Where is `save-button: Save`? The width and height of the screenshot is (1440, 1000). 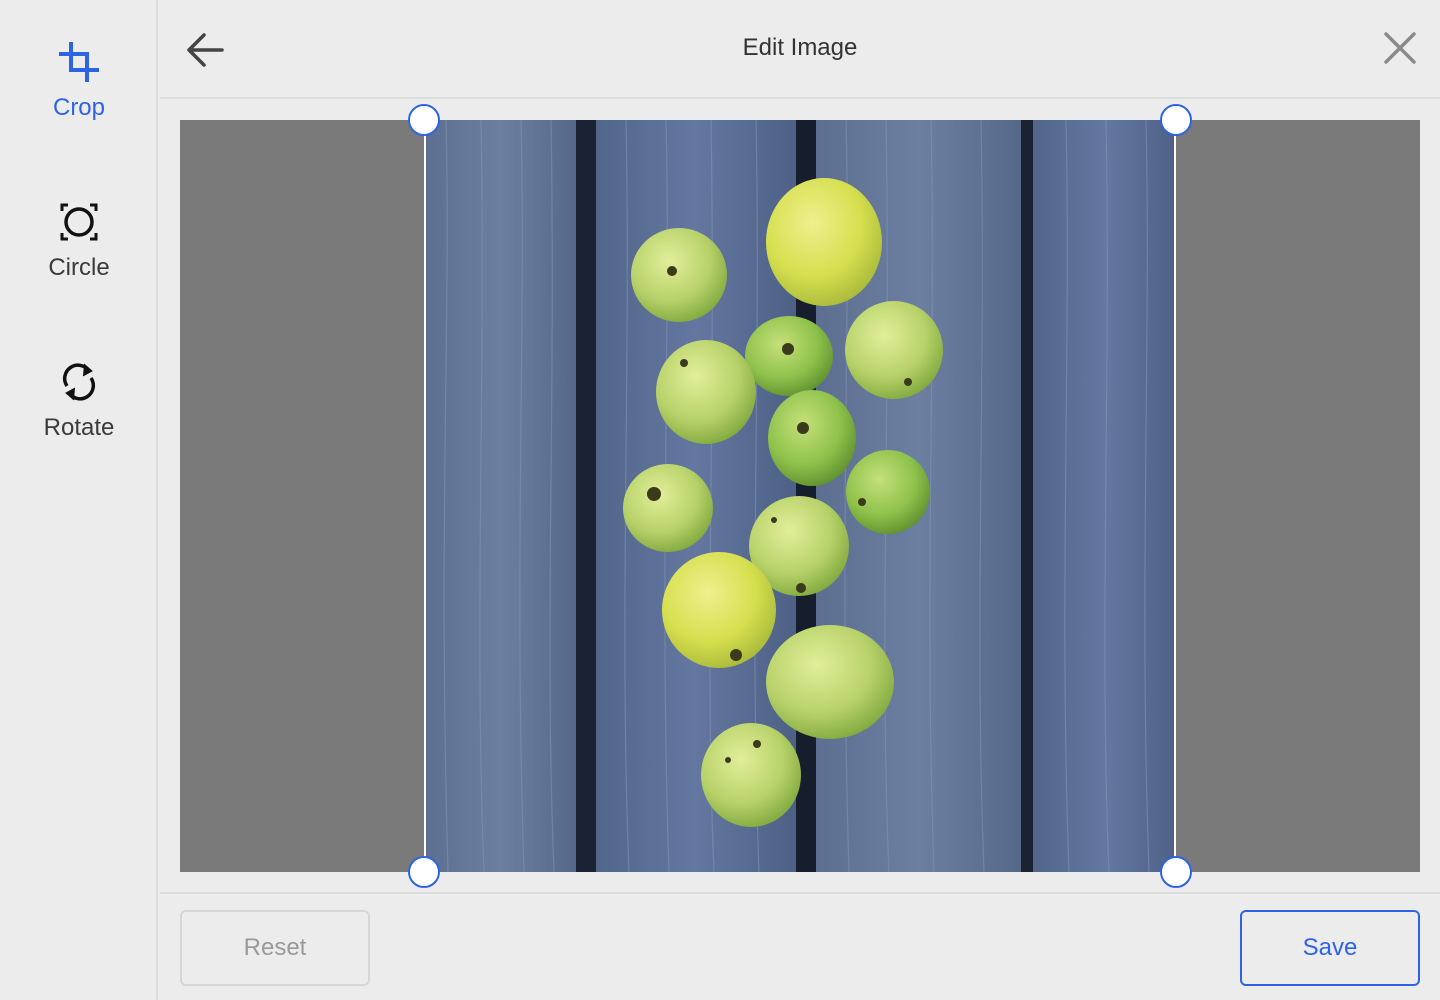
save-button: Save is located at coordinates (1330, 948).